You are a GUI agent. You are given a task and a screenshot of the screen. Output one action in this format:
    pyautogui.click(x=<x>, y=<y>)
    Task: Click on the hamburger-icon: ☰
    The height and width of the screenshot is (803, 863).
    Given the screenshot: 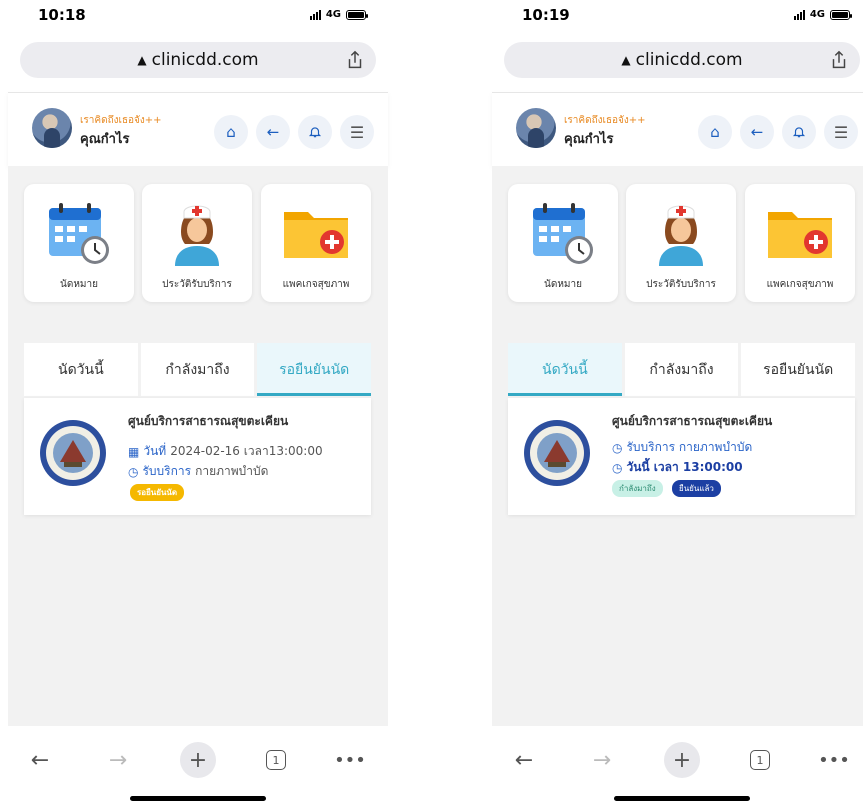 What is the action you would take?
    pyautogui.click(x=841, y=132)
    